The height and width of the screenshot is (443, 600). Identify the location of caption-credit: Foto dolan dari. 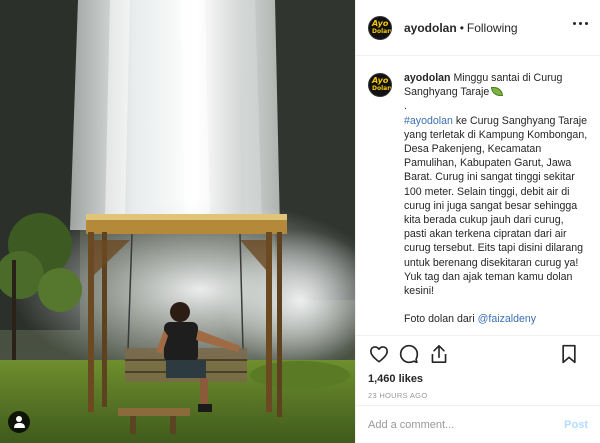
(441, 319).